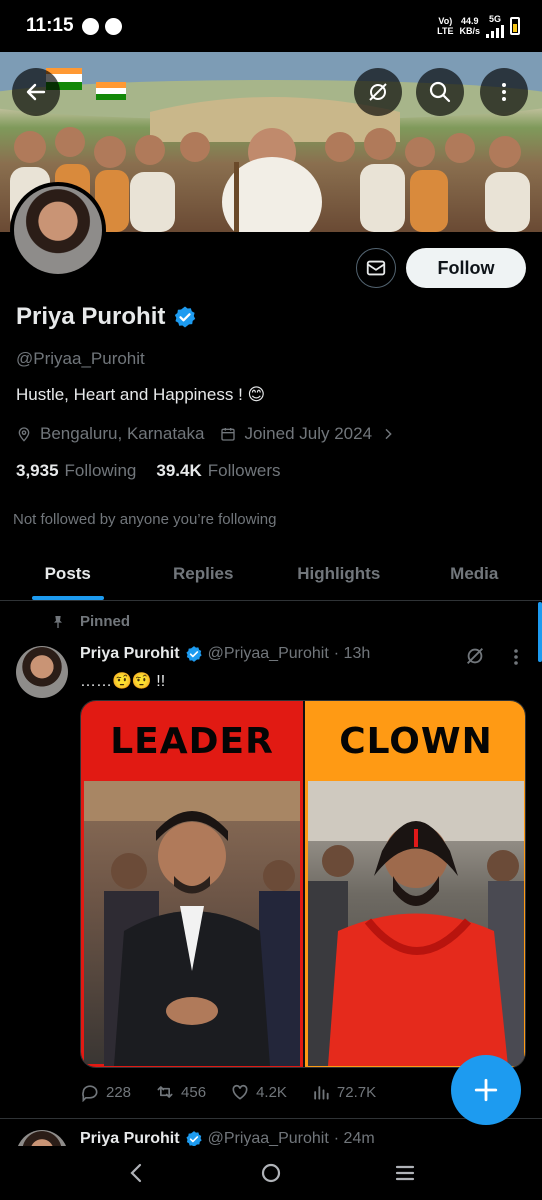 The height and width of the screenshot is (1200, 542). I want to click on clown-panel: CLOWN, so click(415, 884).